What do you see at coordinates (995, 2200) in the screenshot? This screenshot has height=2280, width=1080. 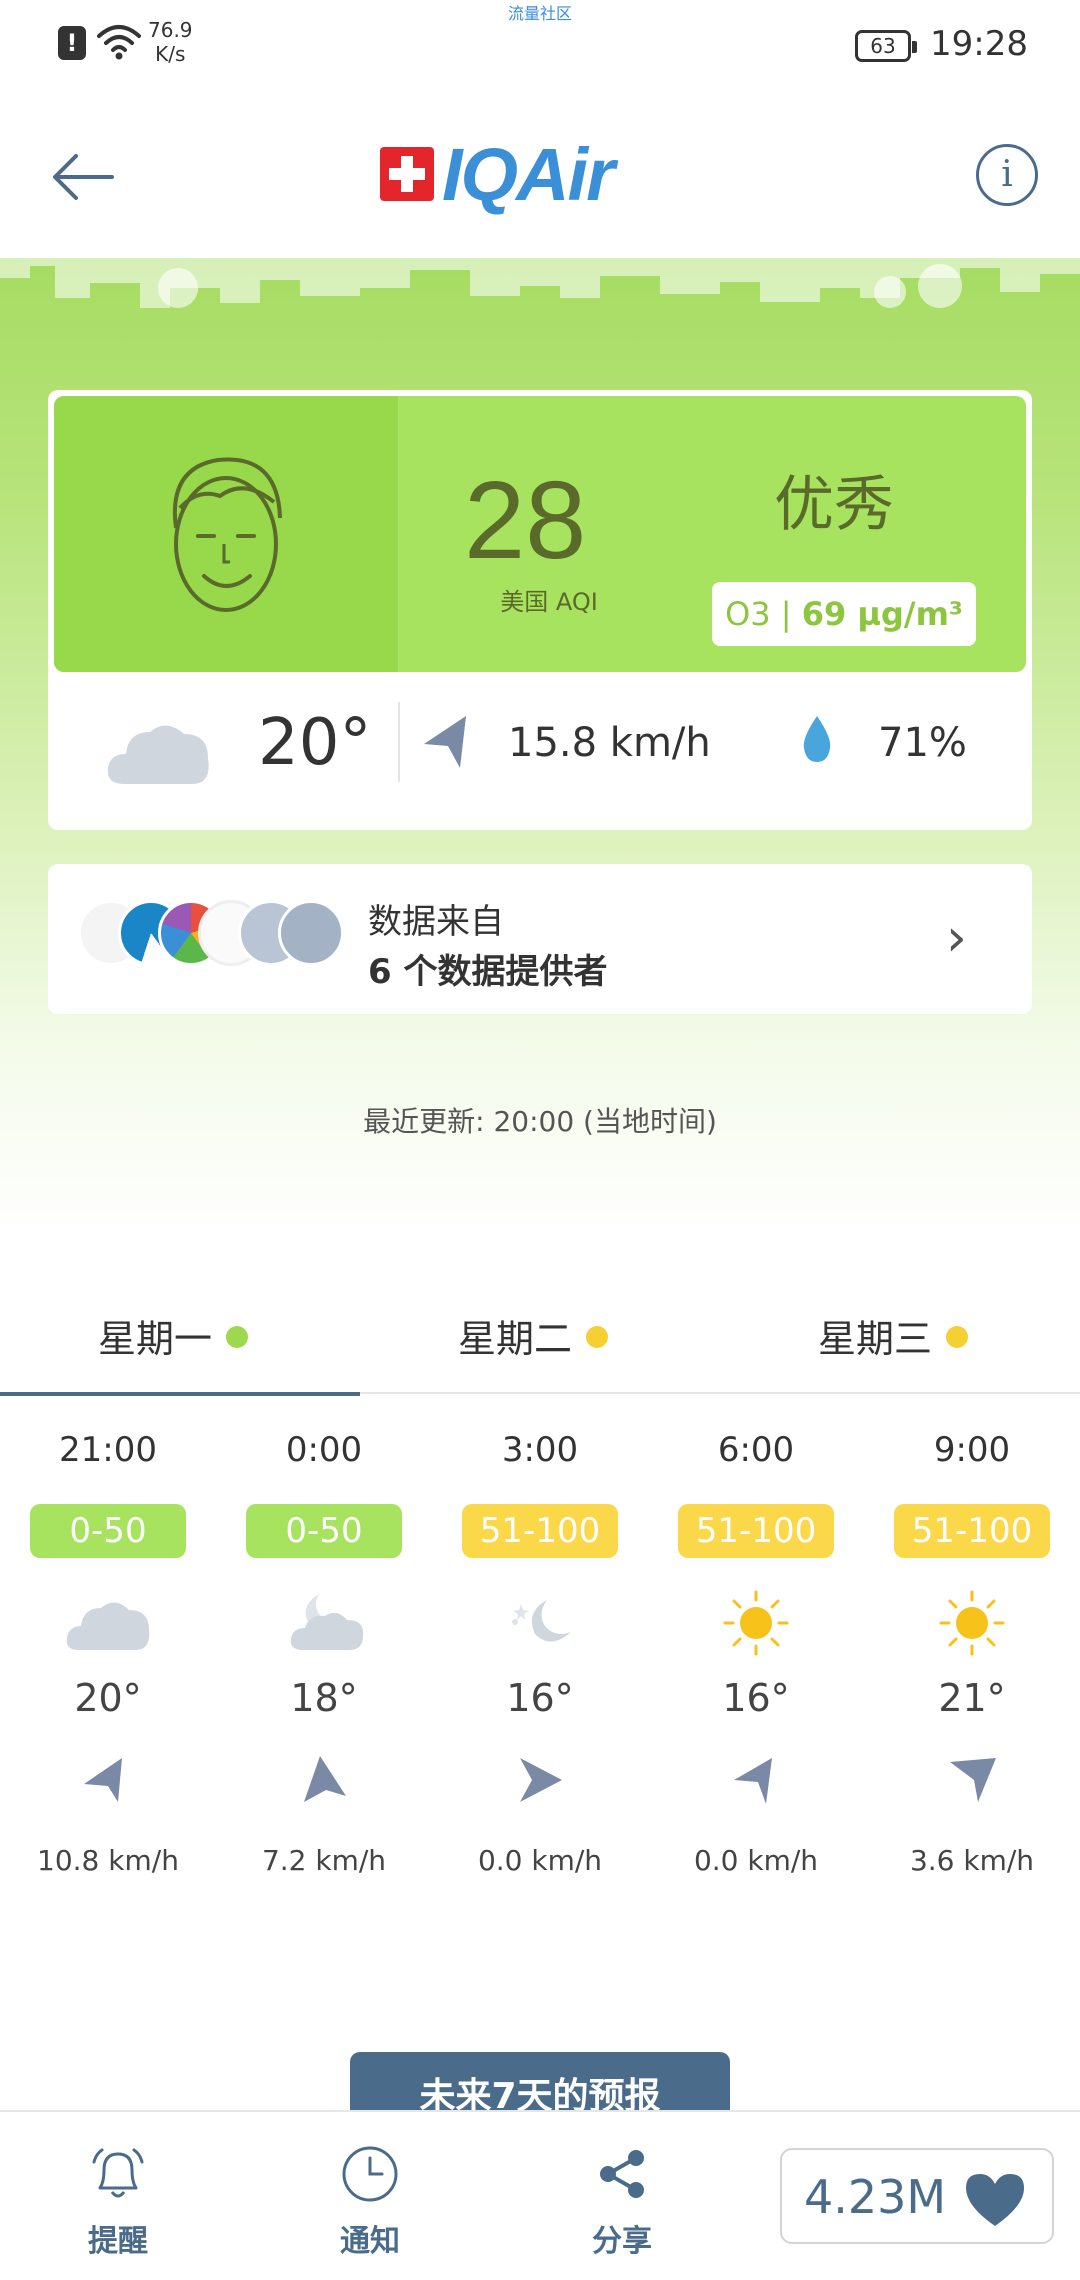 I see `heart-icon` at bounding box center [995, 2200].